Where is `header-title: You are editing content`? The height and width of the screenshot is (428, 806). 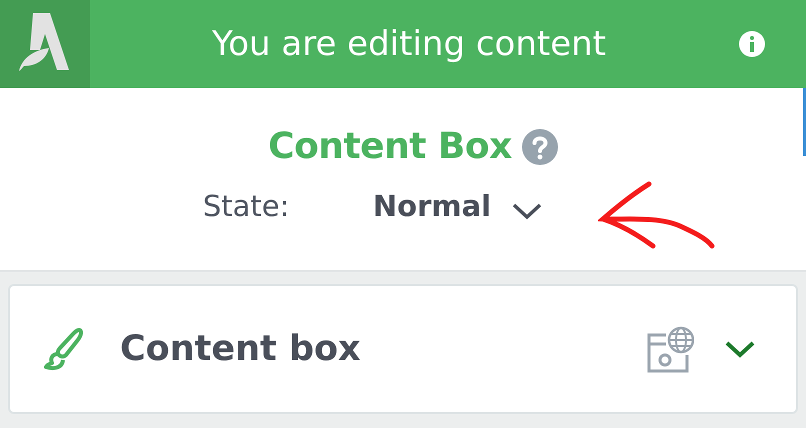
header-title: You are editing content is located at coordinates (409, 44).